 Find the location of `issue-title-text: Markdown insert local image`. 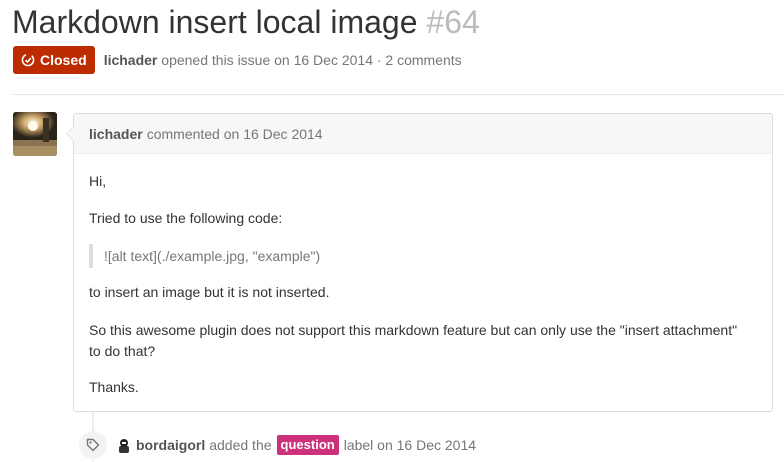

issue-title-text: Markdown insert local image is located at coordinates (215, 22).